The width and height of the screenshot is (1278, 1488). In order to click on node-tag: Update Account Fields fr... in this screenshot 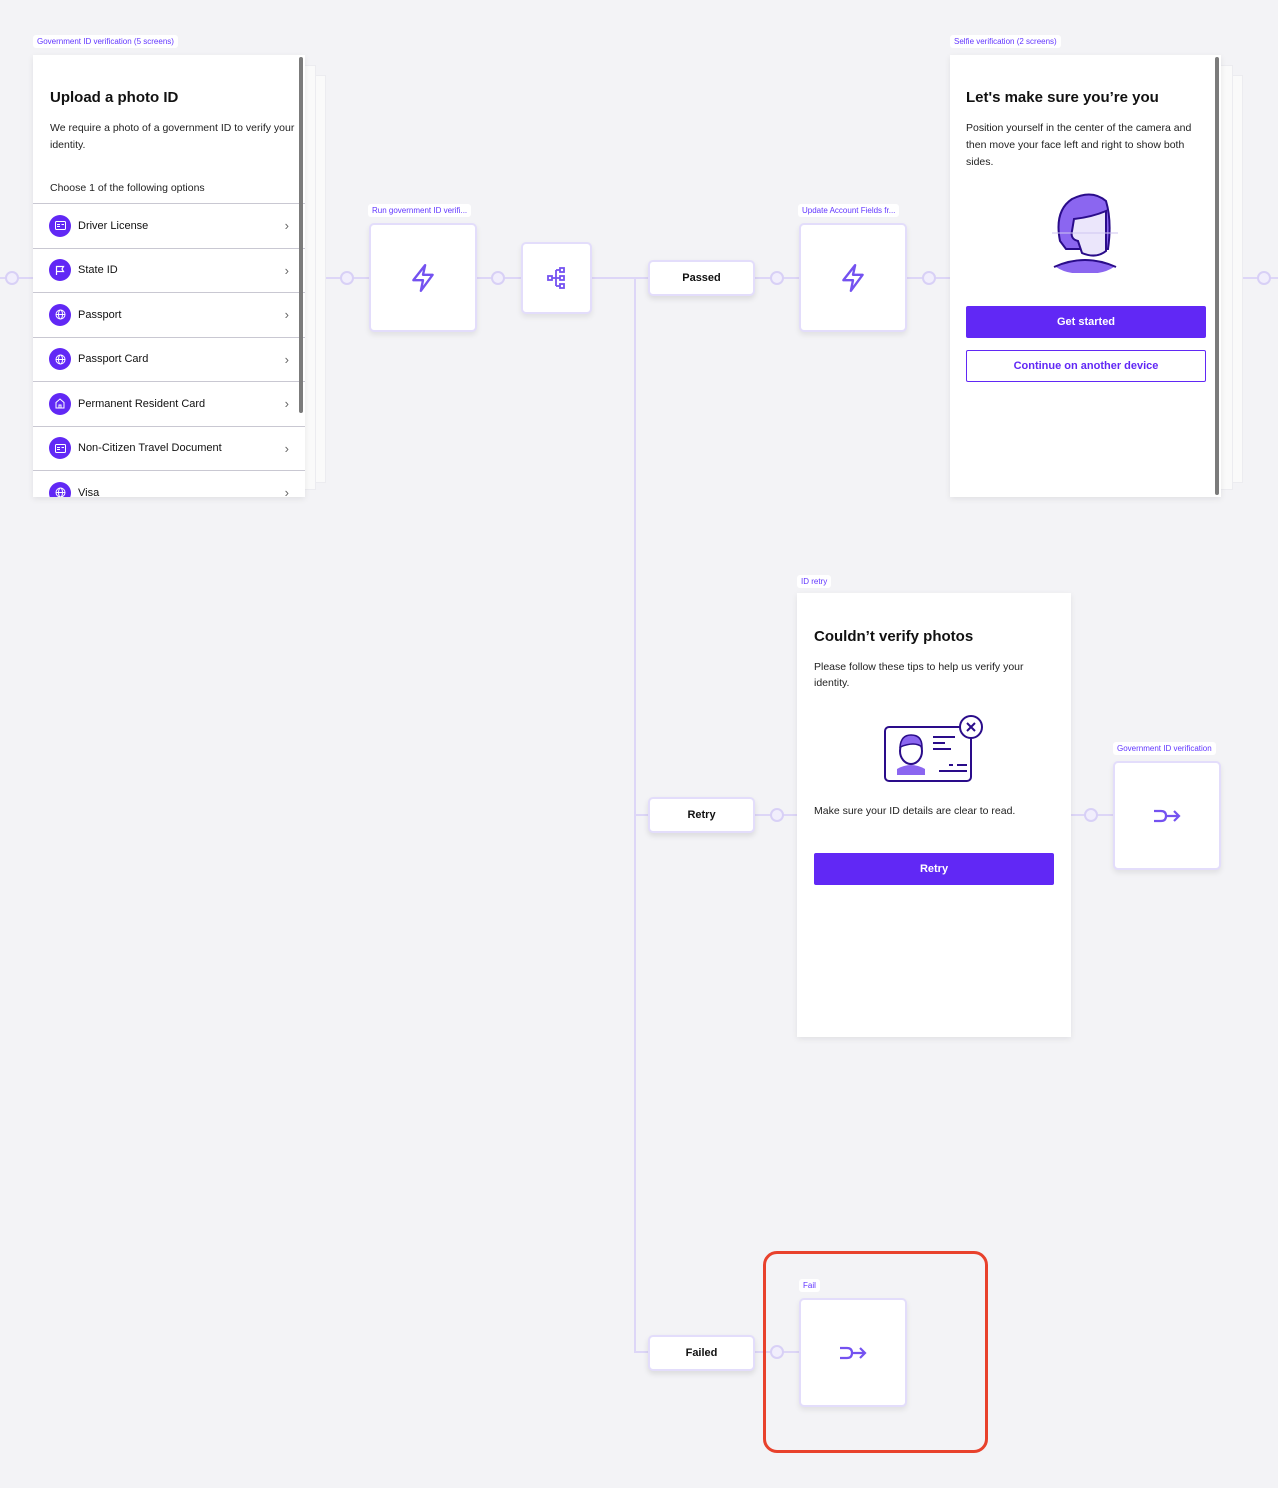, I will do `click(849, 210)`.